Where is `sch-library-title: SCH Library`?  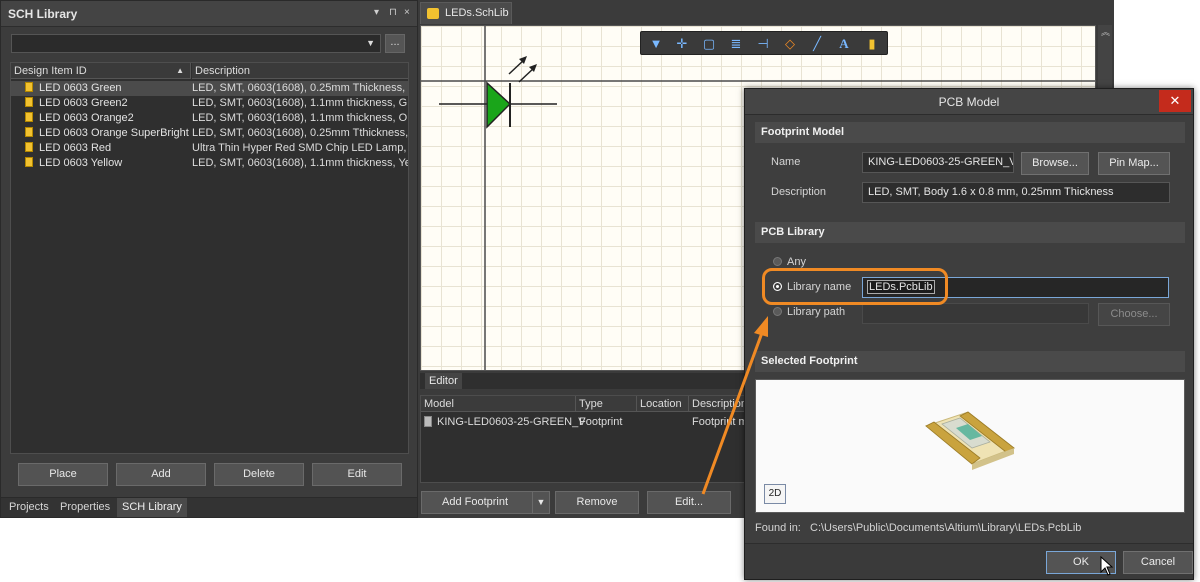 sch-library-title: SCH Library is located at coordinates (43, 14).